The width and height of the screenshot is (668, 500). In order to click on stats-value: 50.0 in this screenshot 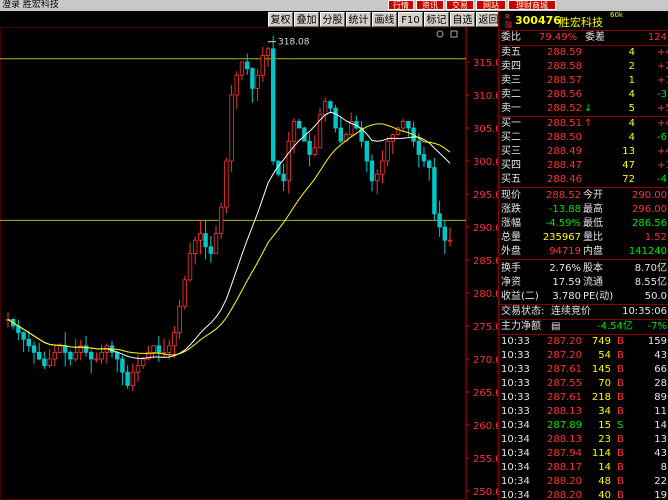, I will do `click(655, 296)`.